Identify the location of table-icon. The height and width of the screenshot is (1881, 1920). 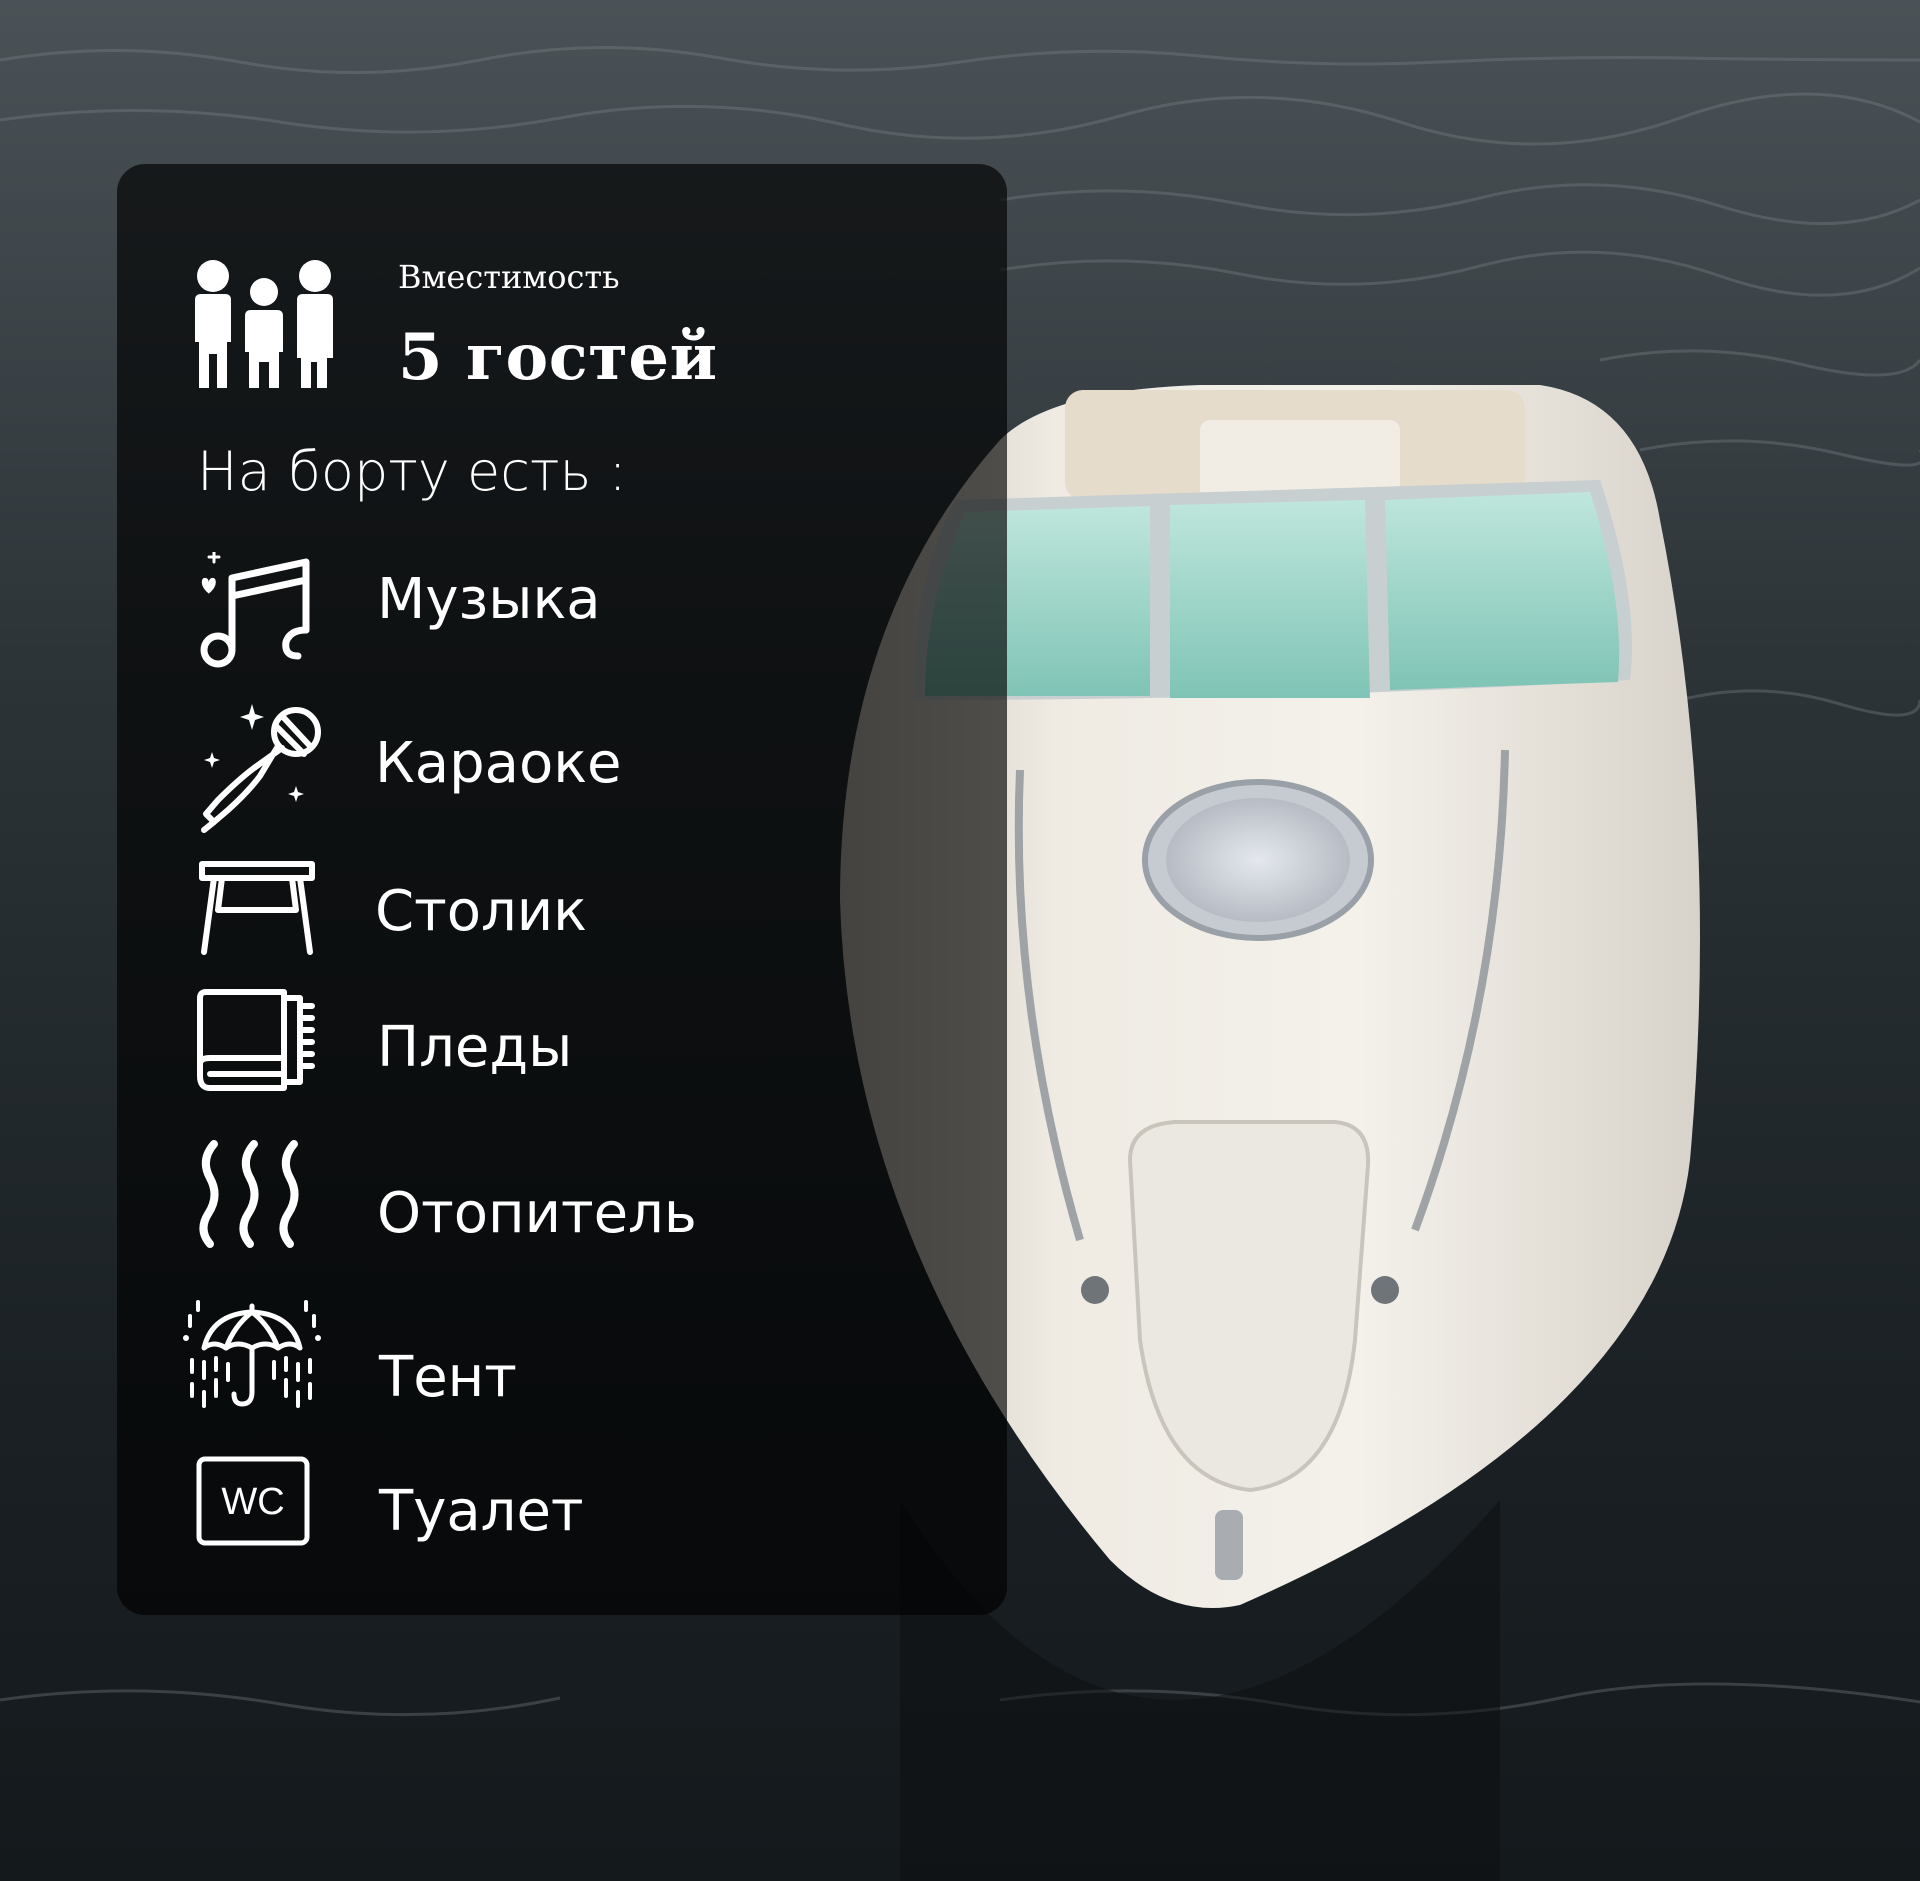
(257, 908).